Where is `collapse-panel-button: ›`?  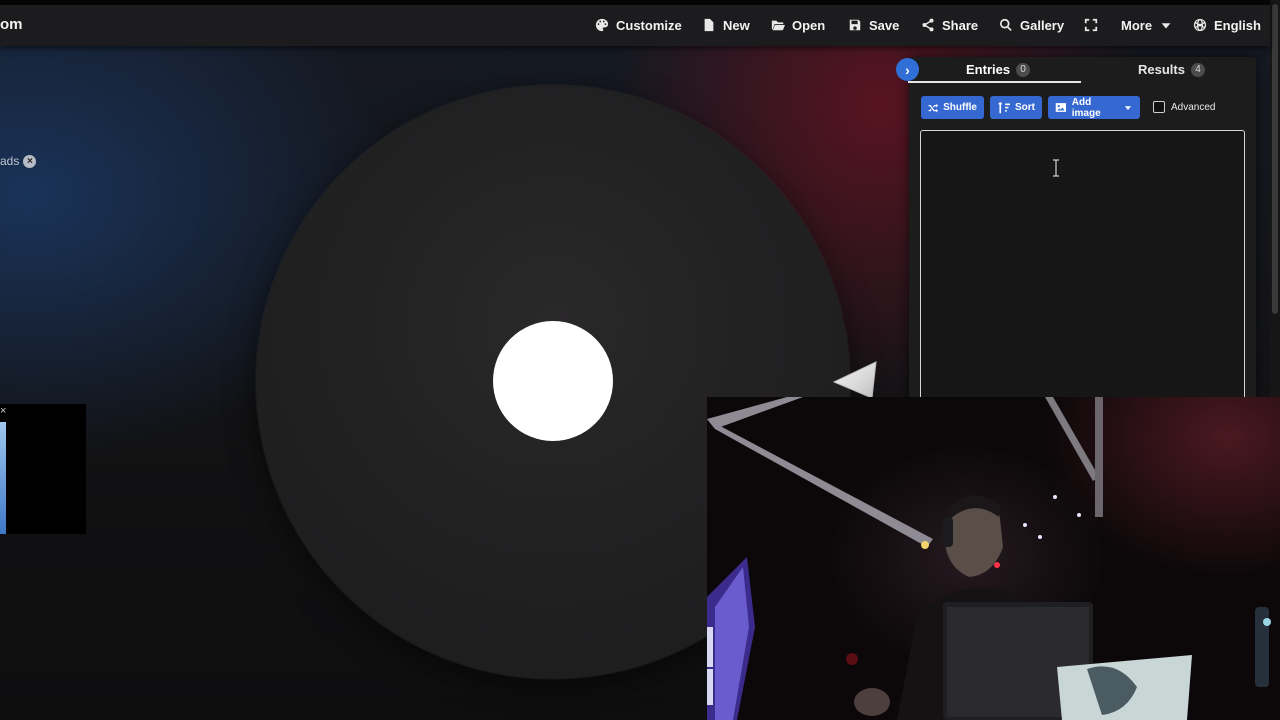 collapse-panel-button: › is located at coordinates (907, 69).